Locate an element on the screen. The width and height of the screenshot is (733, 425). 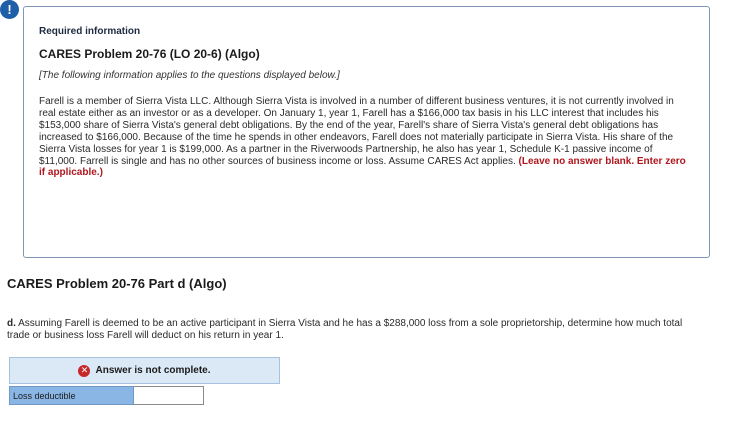
answer-row: Loss deductible is located at coordinates (106, 395).